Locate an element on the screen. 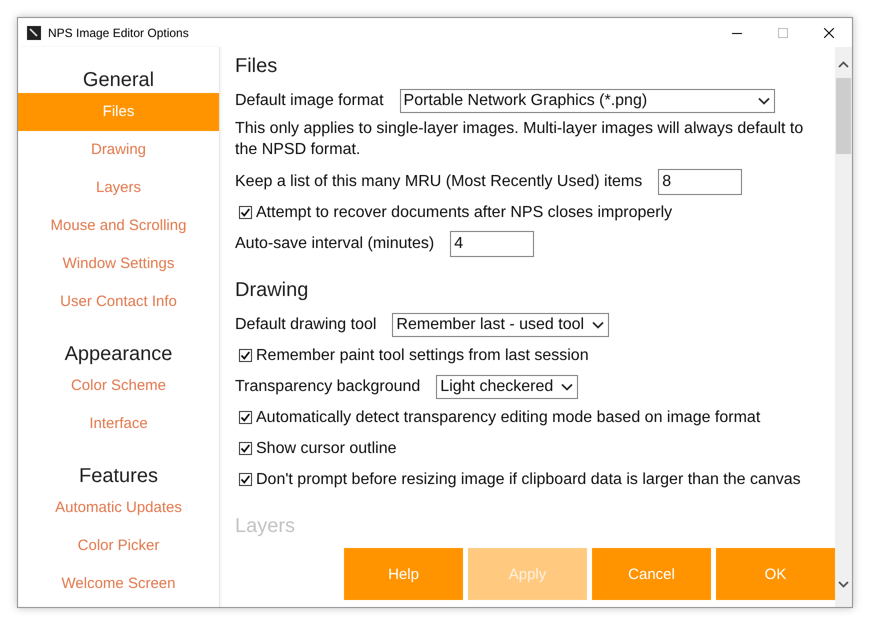 Image resolution: width=874 pixels, height=631 pixels. dropdown: Light checkered is located at coordinates (507, 386).